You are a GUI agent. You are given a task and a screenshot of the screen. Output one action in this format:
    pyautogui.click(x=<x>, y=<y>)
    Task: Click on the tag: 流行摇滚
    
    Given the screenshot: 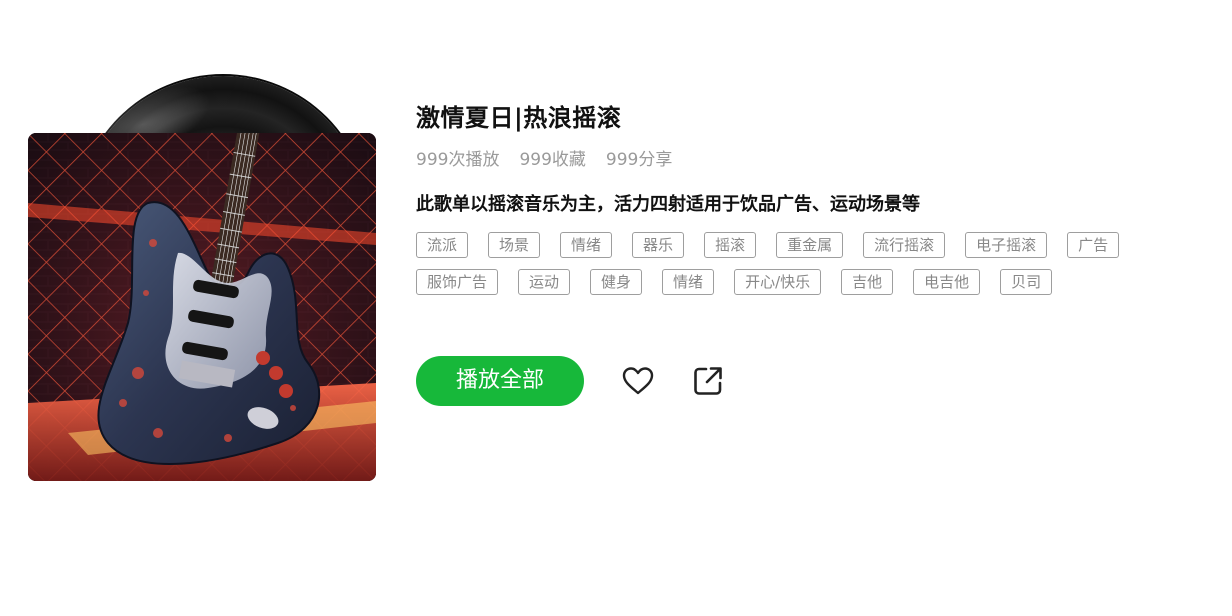 What is the action you would take?
    pyautogui.click(x=904, y=245)
    